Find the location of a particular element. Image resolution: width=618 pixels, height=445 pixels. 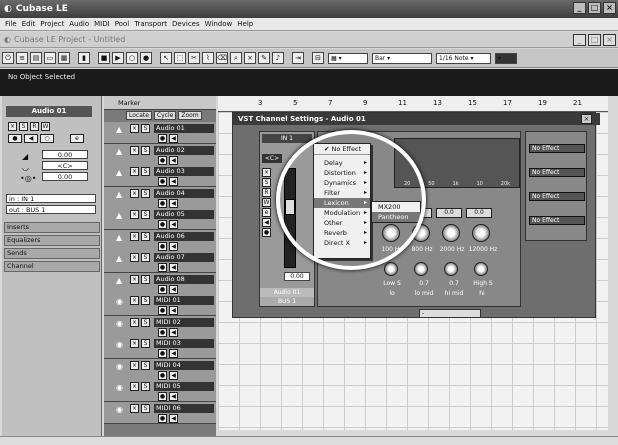

horizontal-scrollbar is located at coordinates (309, 440).